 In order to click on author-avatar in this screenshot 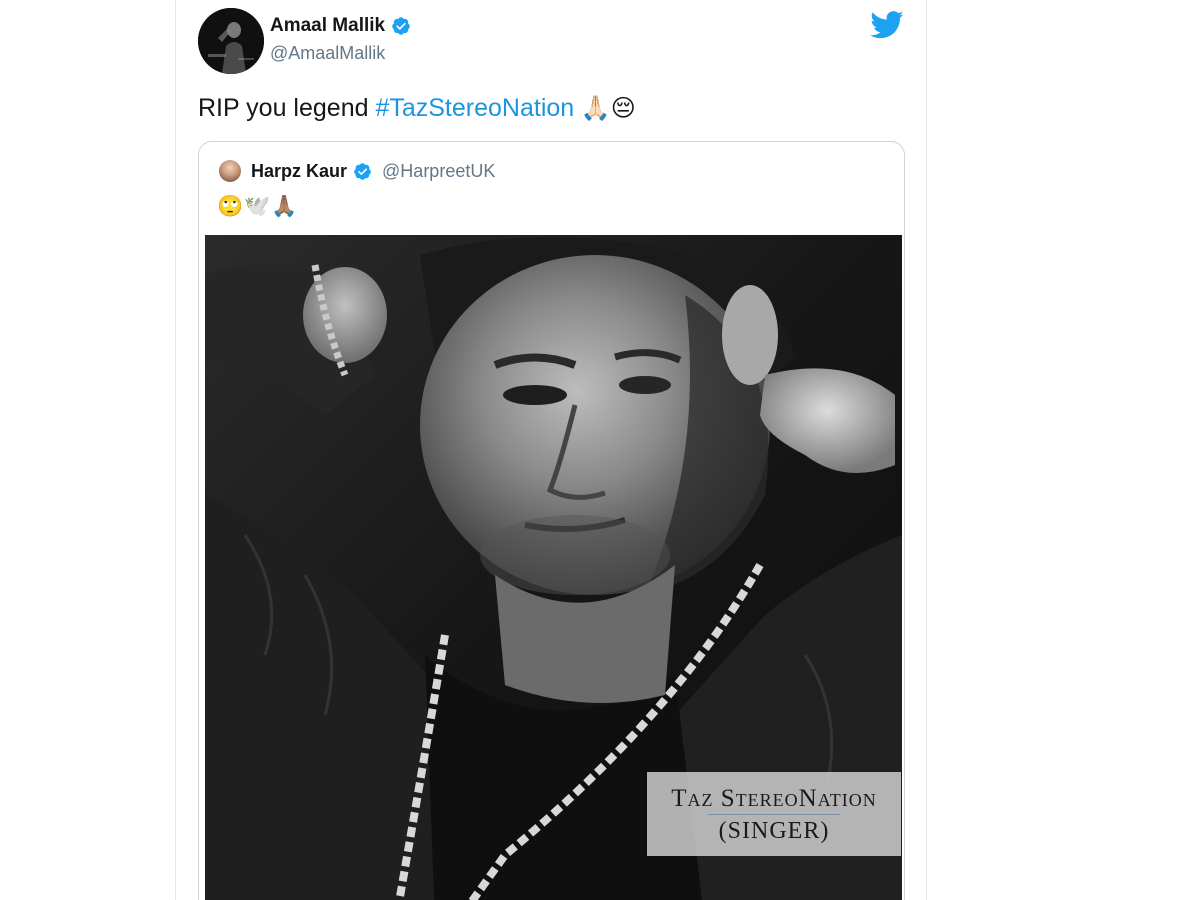, I will do `click(231, 41)`.